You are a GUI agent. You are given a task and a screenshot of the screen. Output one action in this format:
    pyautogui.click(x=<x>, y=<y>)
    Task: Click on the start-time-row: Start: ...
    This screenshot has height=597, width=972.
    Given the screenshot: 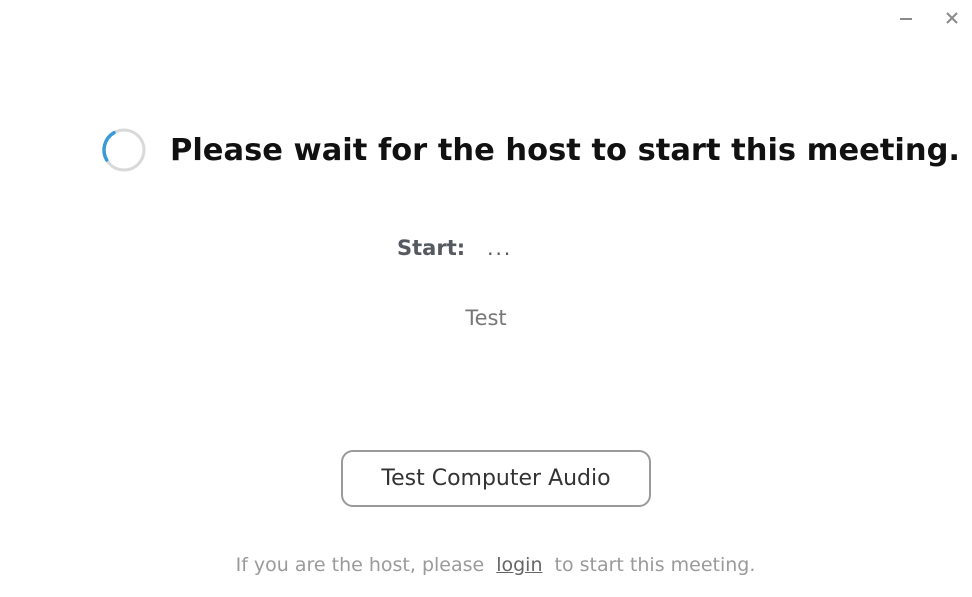 What is the action you would take?
    pyautogui.click(x=454, y=248)
    